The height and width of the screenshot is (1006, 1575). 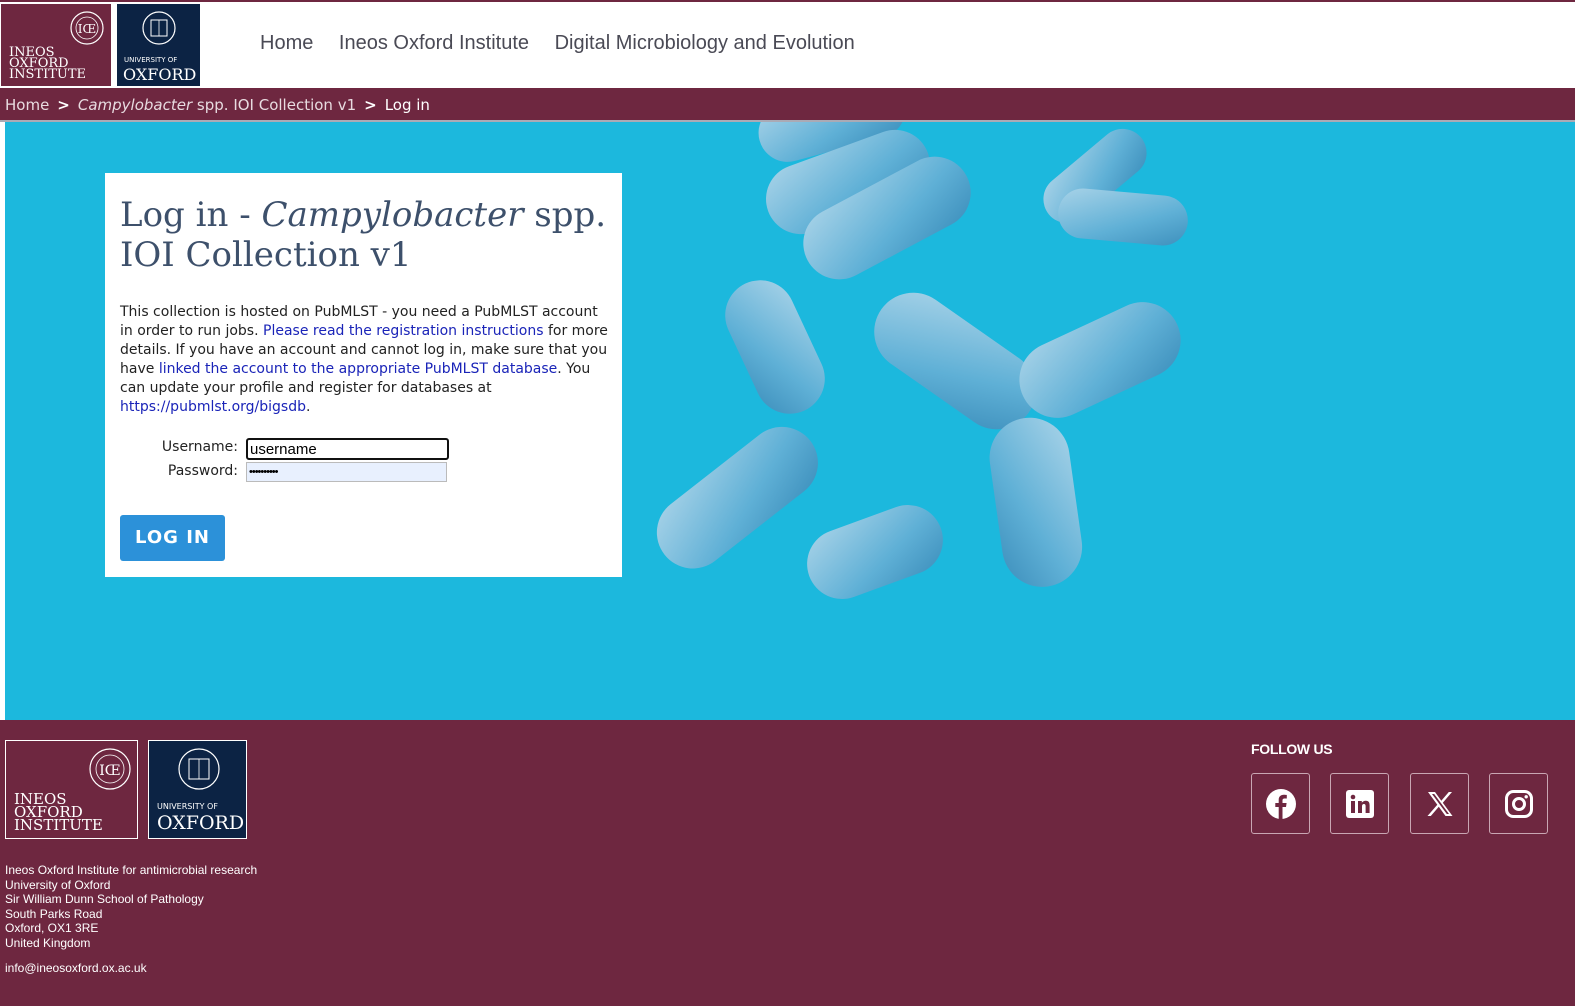 What do you see at coordinates (76, 968) in the screenshot?
I see `footer-email-link: info@ineosoxford.ox.ac.uk` at bounding box center [76, 968].